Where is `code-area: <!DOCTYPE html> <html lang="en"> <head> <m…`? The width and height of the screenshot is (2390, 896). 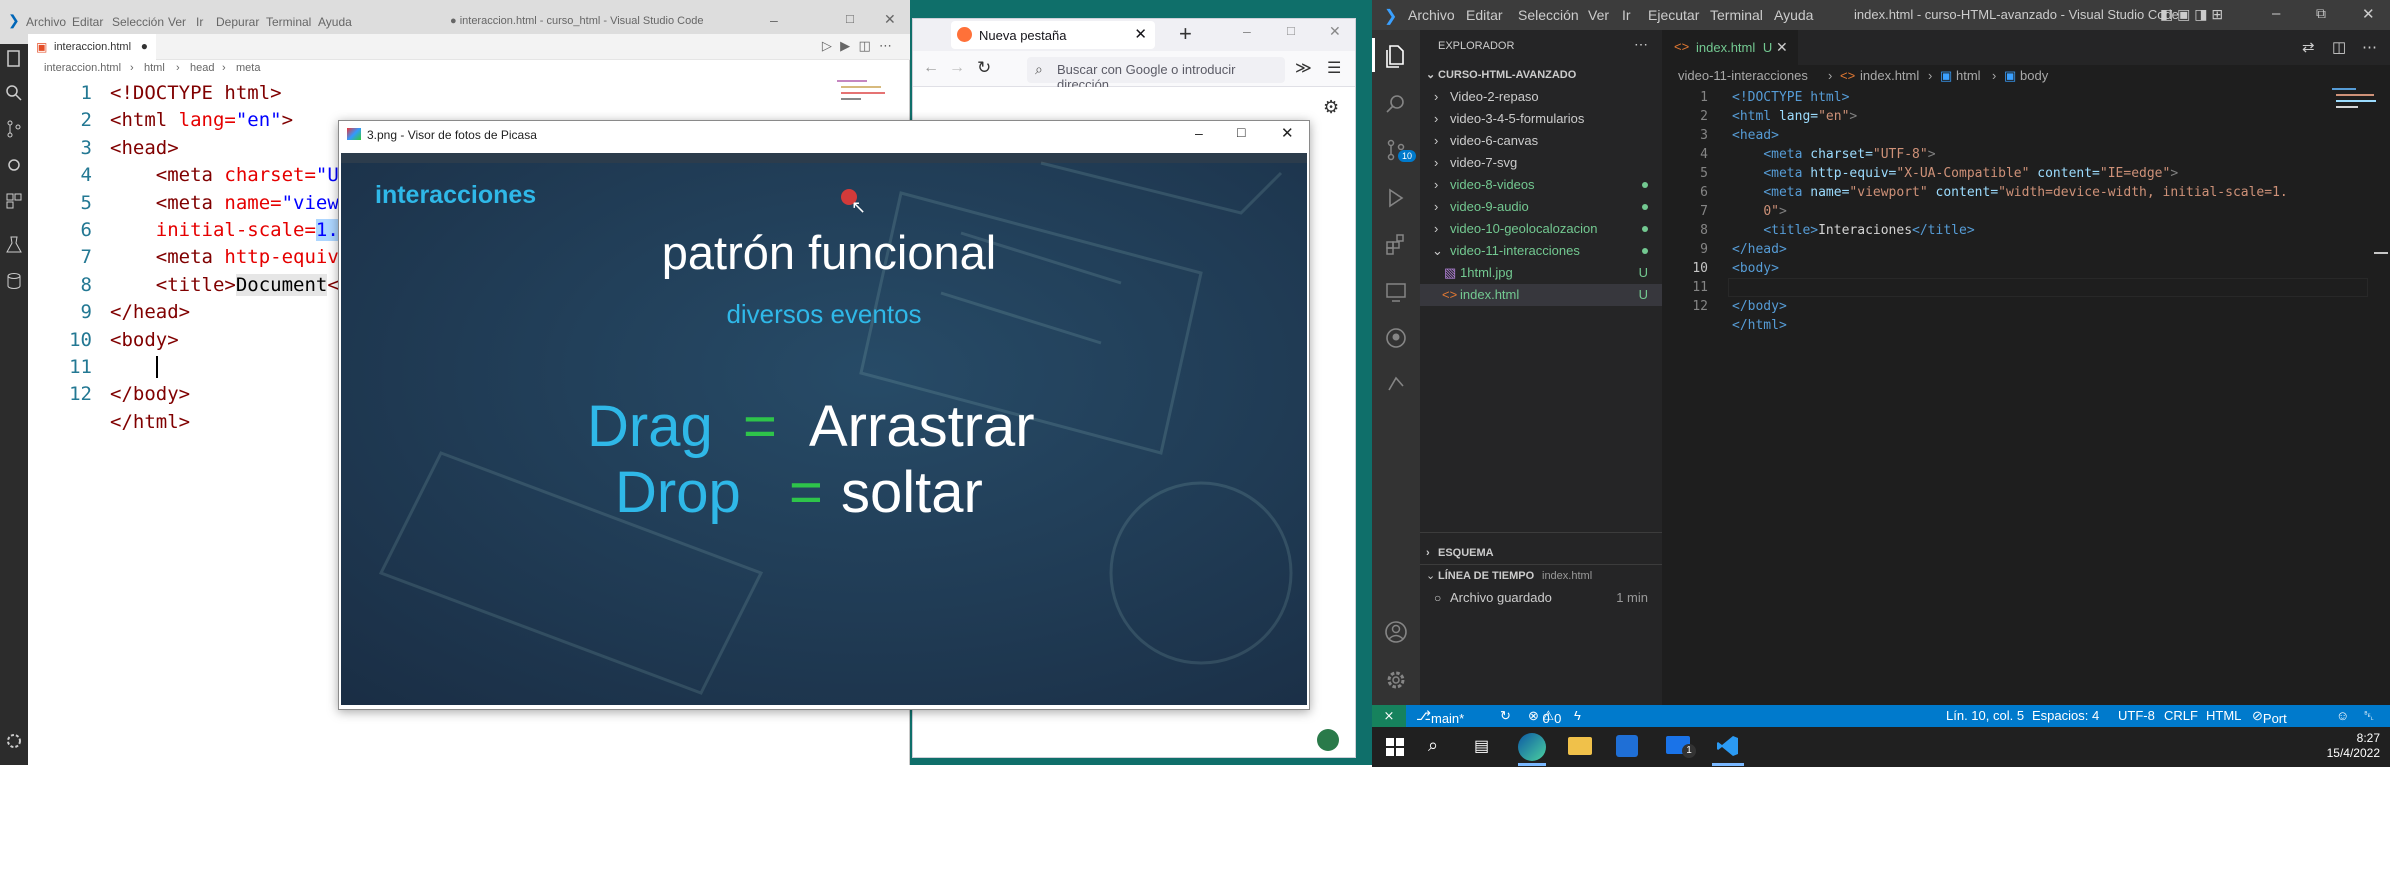
code-area: <!DOCTYPE html> <html lang="en"> <head> <m… is located at coordinates (2010, 211).